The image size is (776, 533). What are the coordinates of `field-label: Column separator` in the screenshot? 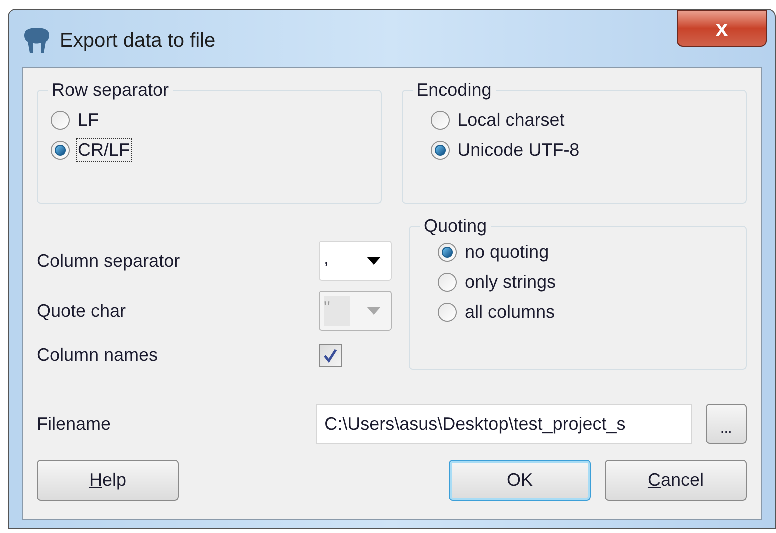 It's located at (109, 261).